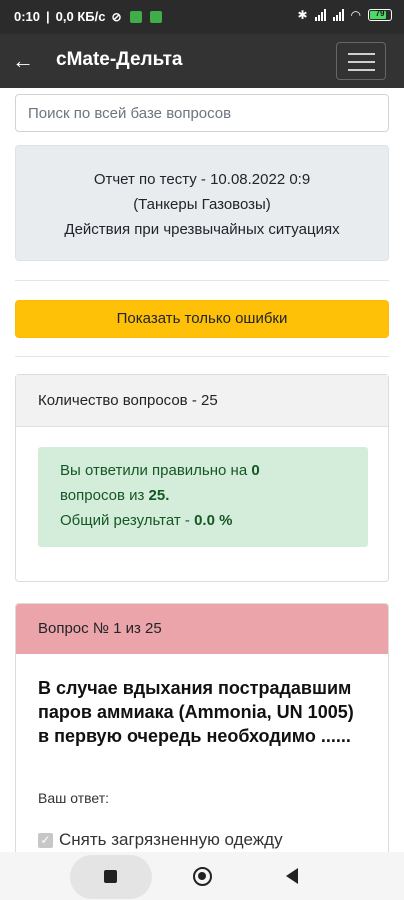  I want to click on system-nav-bar, so click(202, 876).